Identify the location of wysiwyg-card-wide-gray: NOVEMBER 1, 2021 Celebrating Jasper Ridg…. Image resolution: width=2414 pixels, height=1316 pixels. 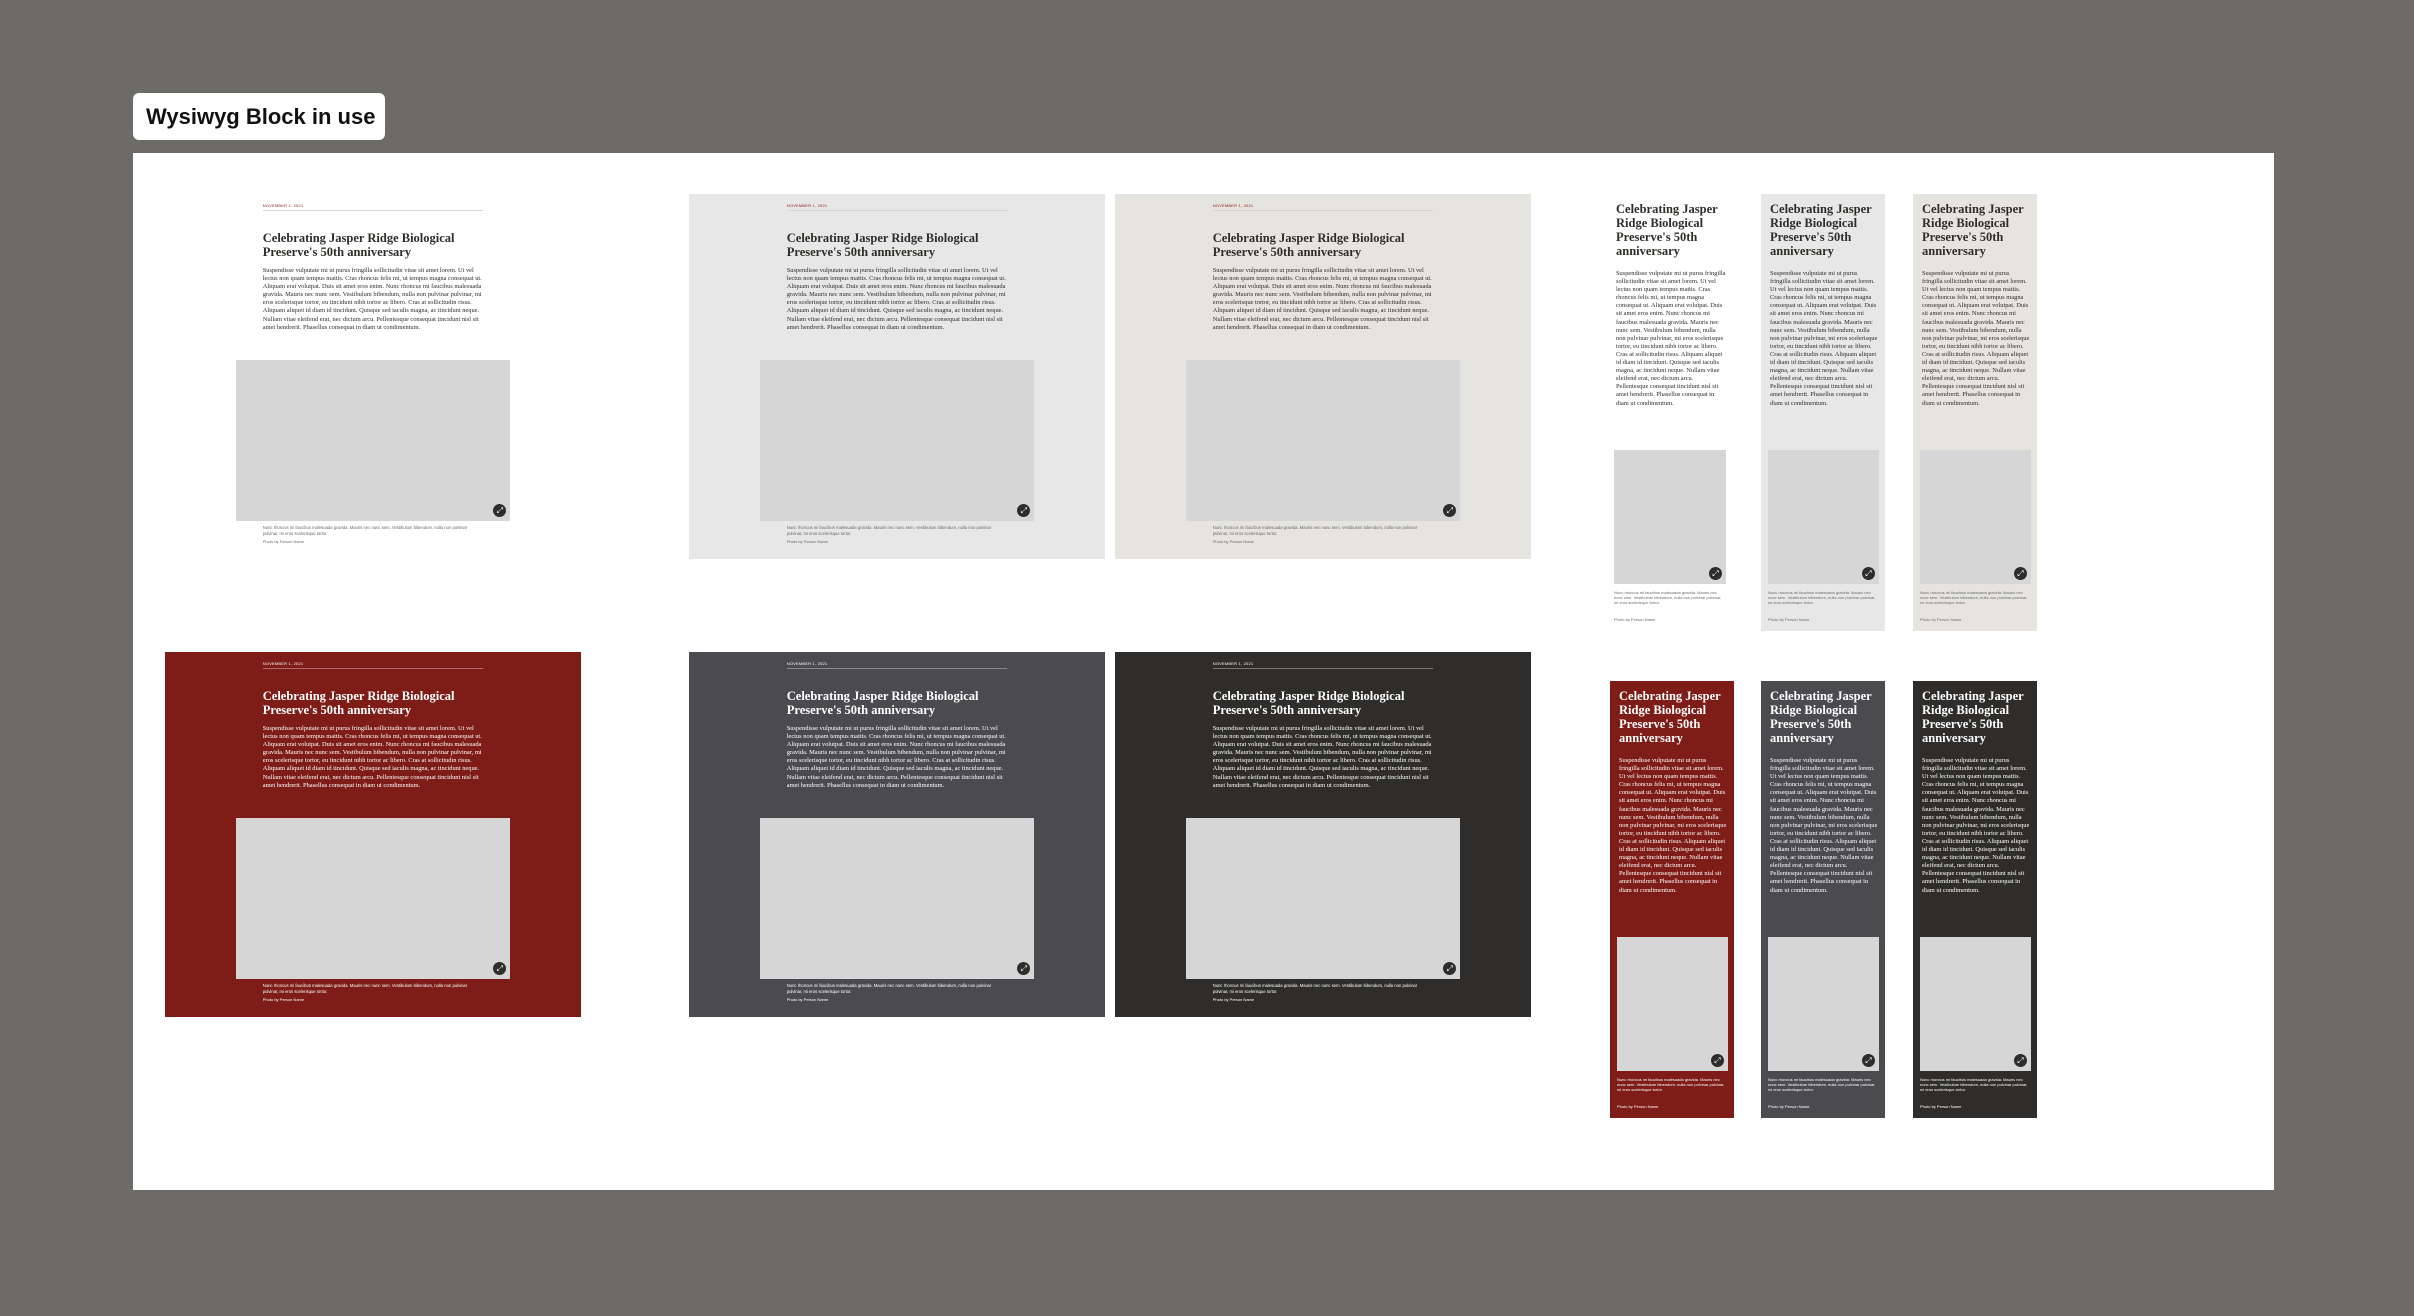
(897, 834).